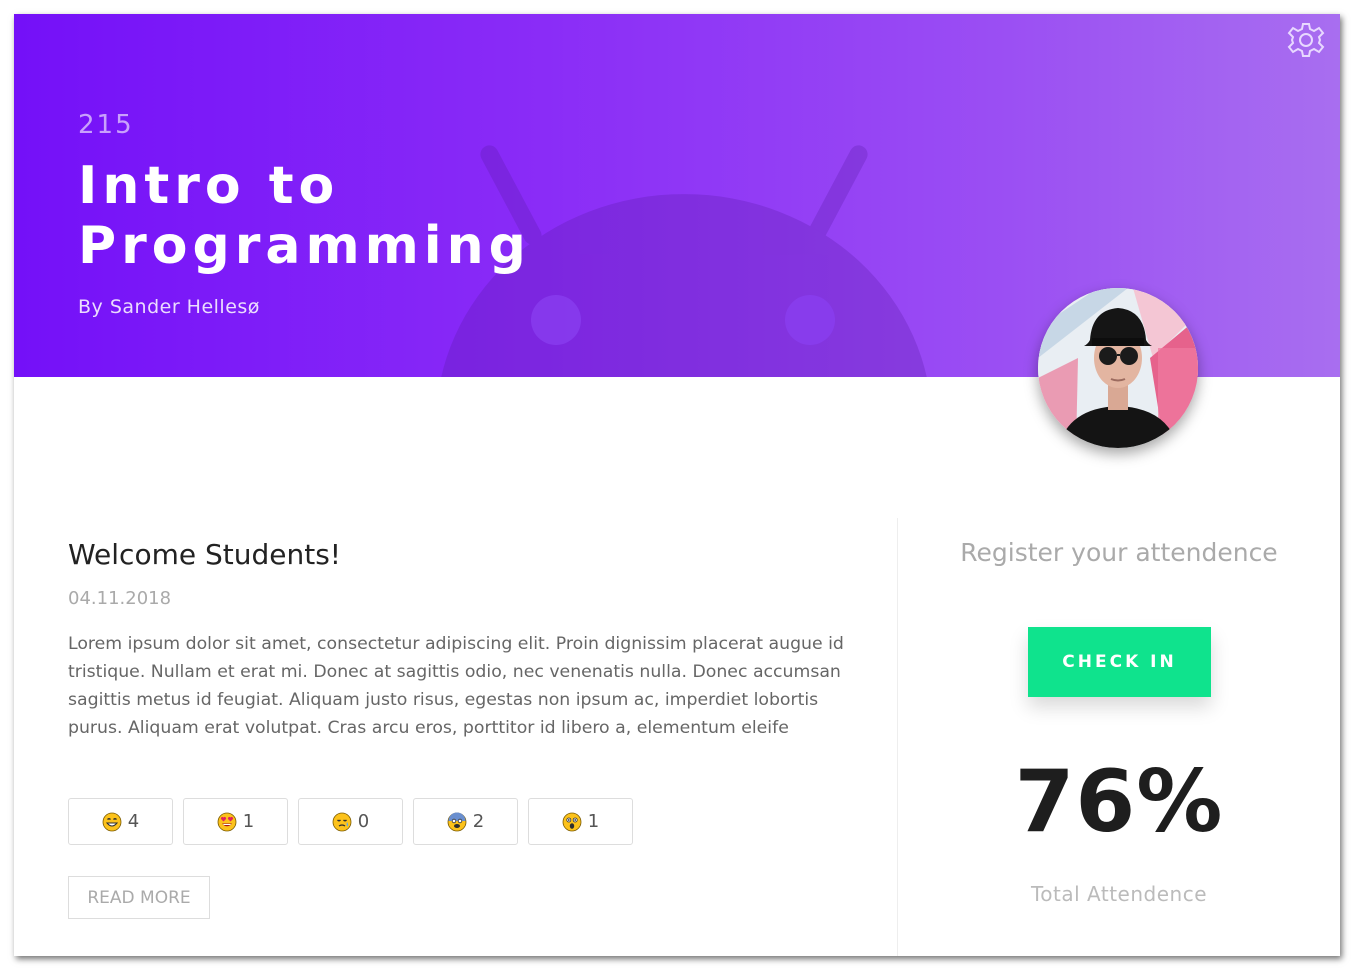 Image resolution: width=1358 pixels, height=974 pixels. What do you see at coordinates (169, 307) in the screenshot?
I see `course-author: By Sander Hellesø` at bounding box center [169, 307].